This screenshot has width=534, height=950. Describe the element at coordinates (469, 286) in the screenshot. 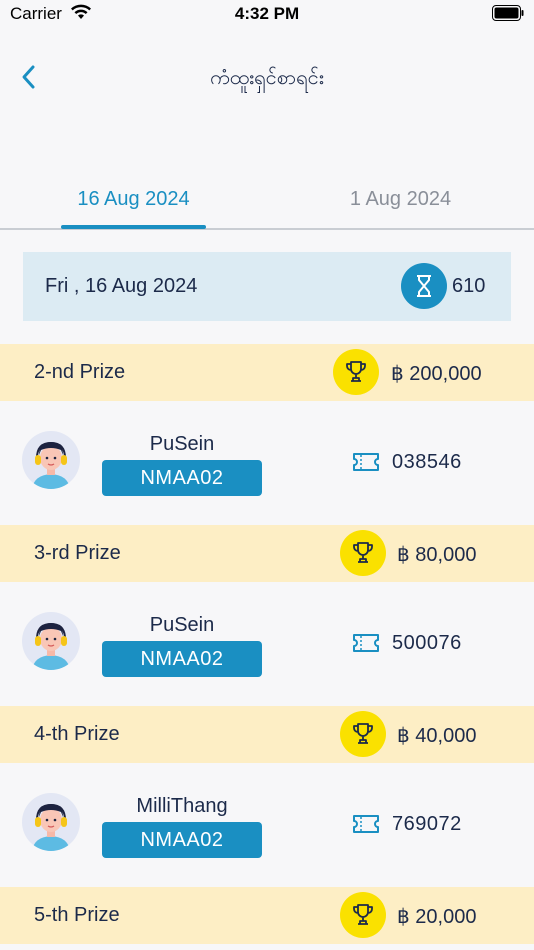

I see `draw-count: 610` at that location.